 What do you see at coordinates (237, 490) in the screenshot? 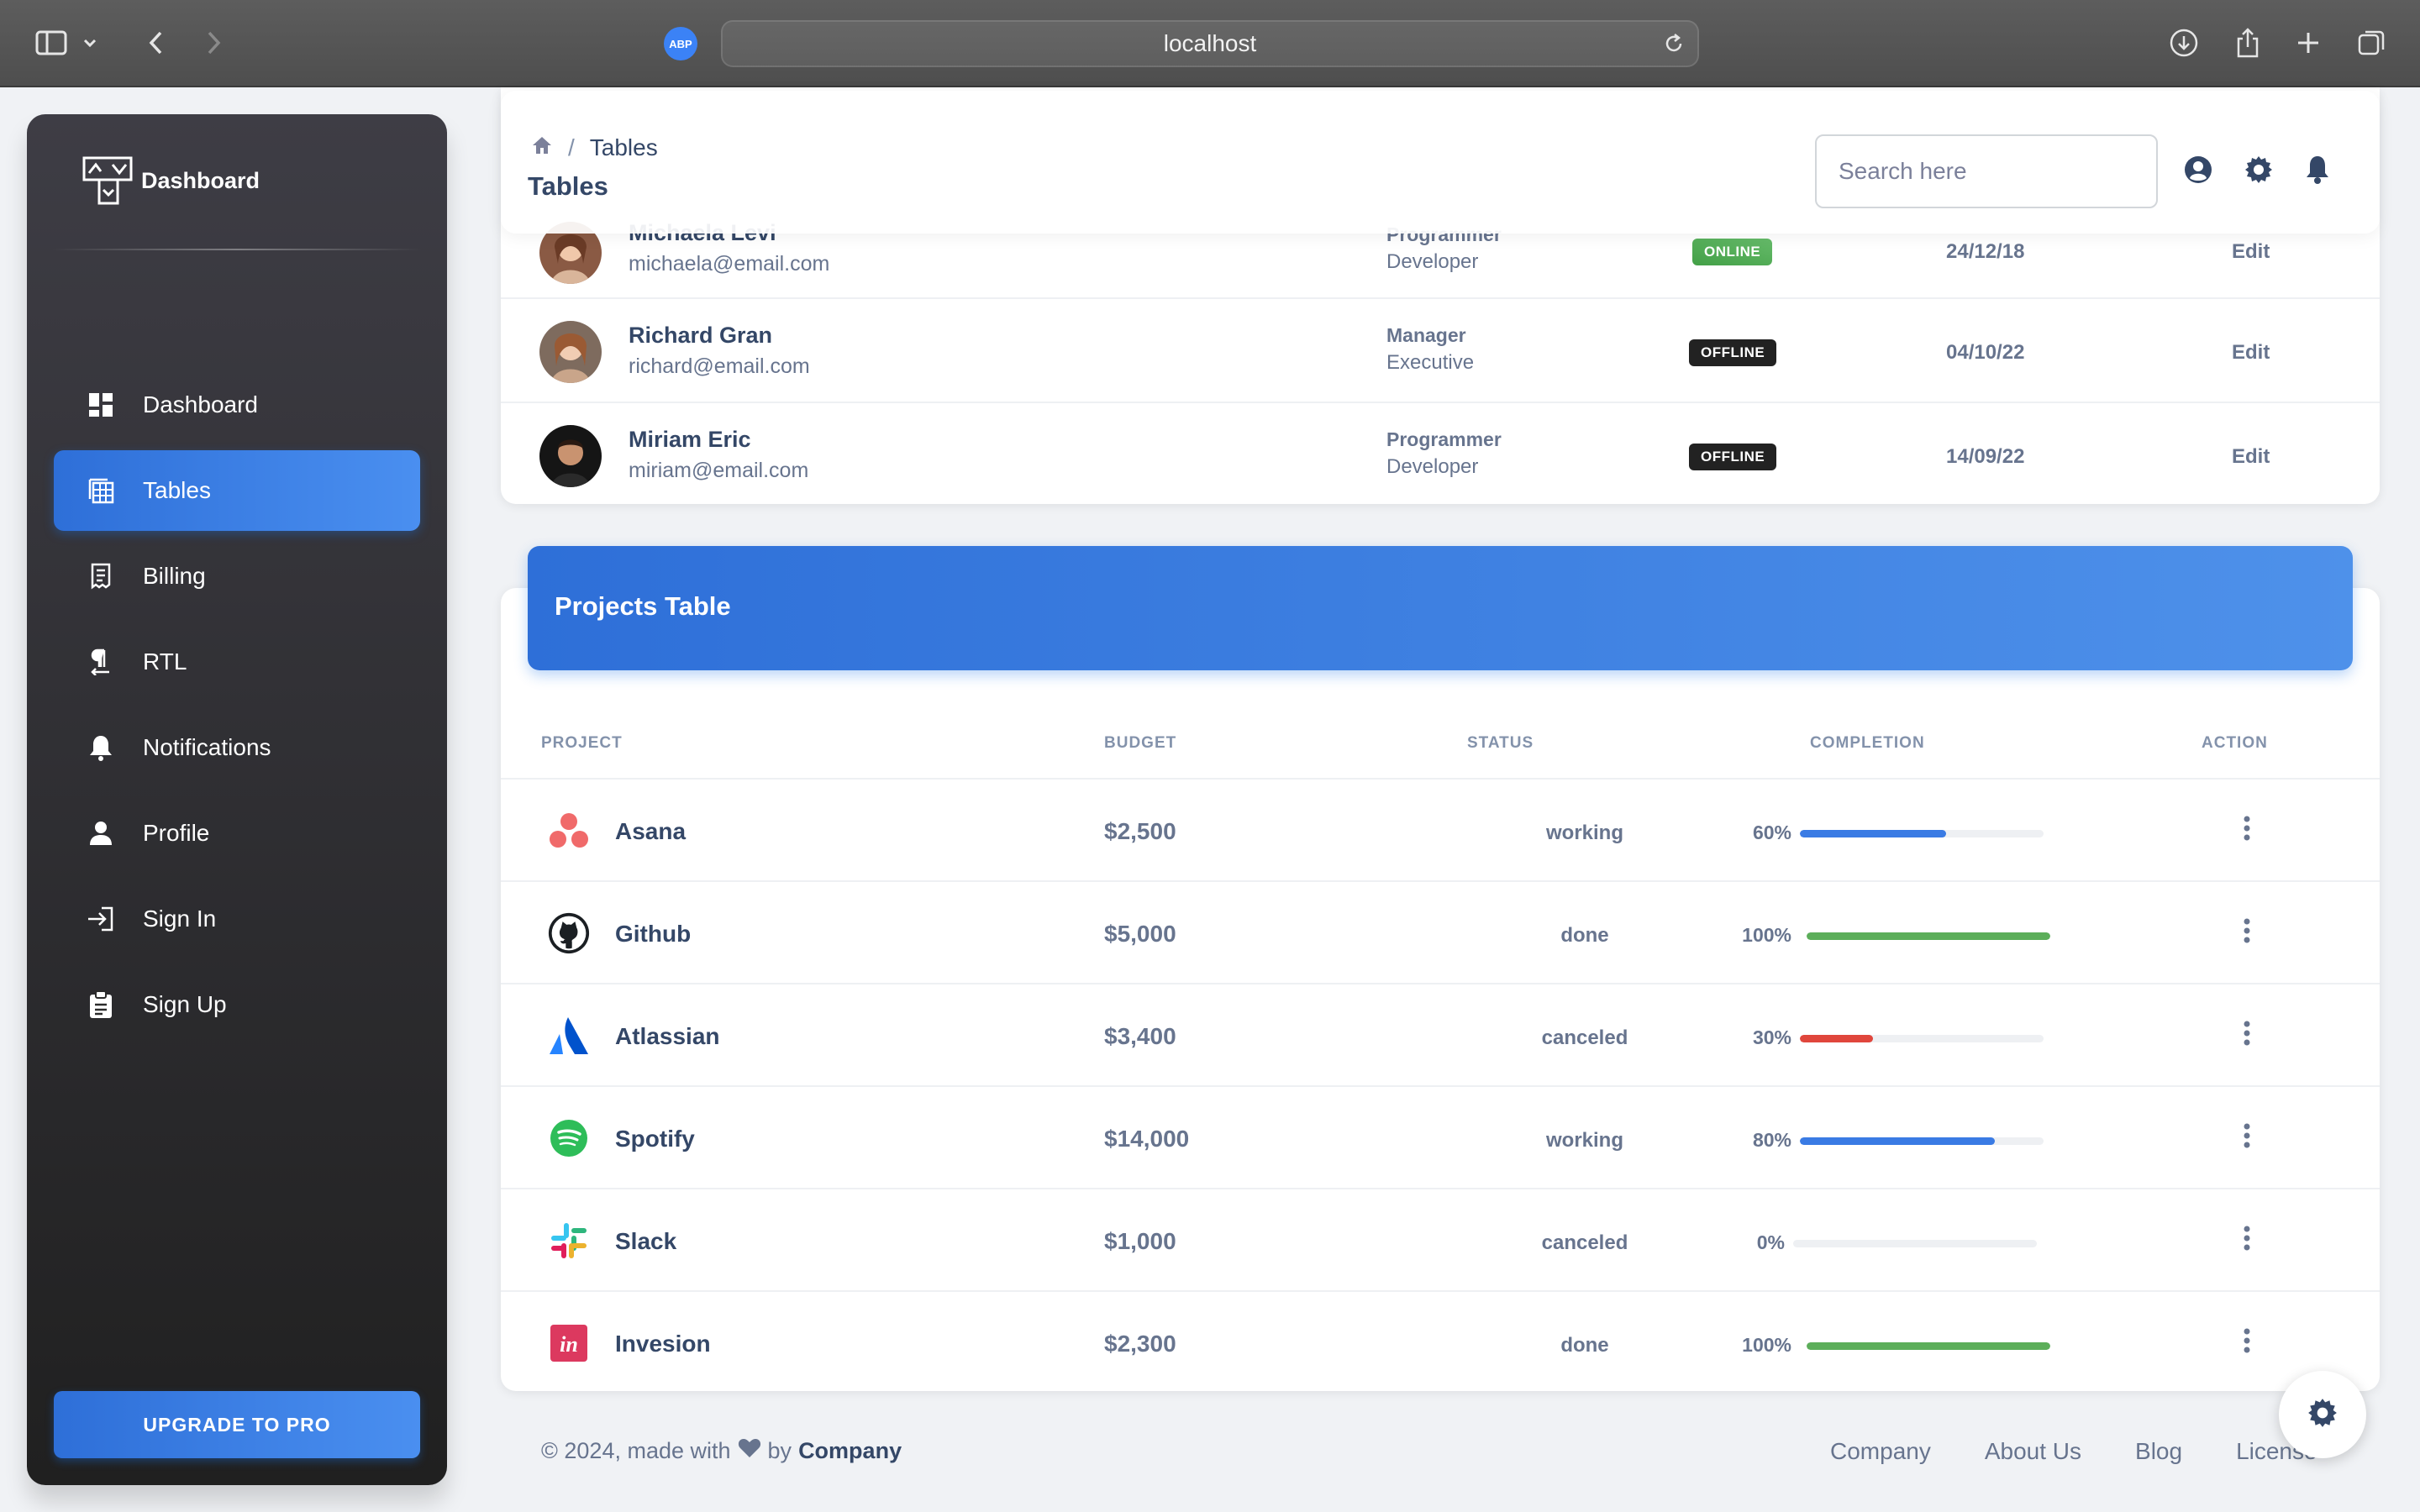
I see `sidebar-item-tables: Tables` at bounding box center [237, 490].